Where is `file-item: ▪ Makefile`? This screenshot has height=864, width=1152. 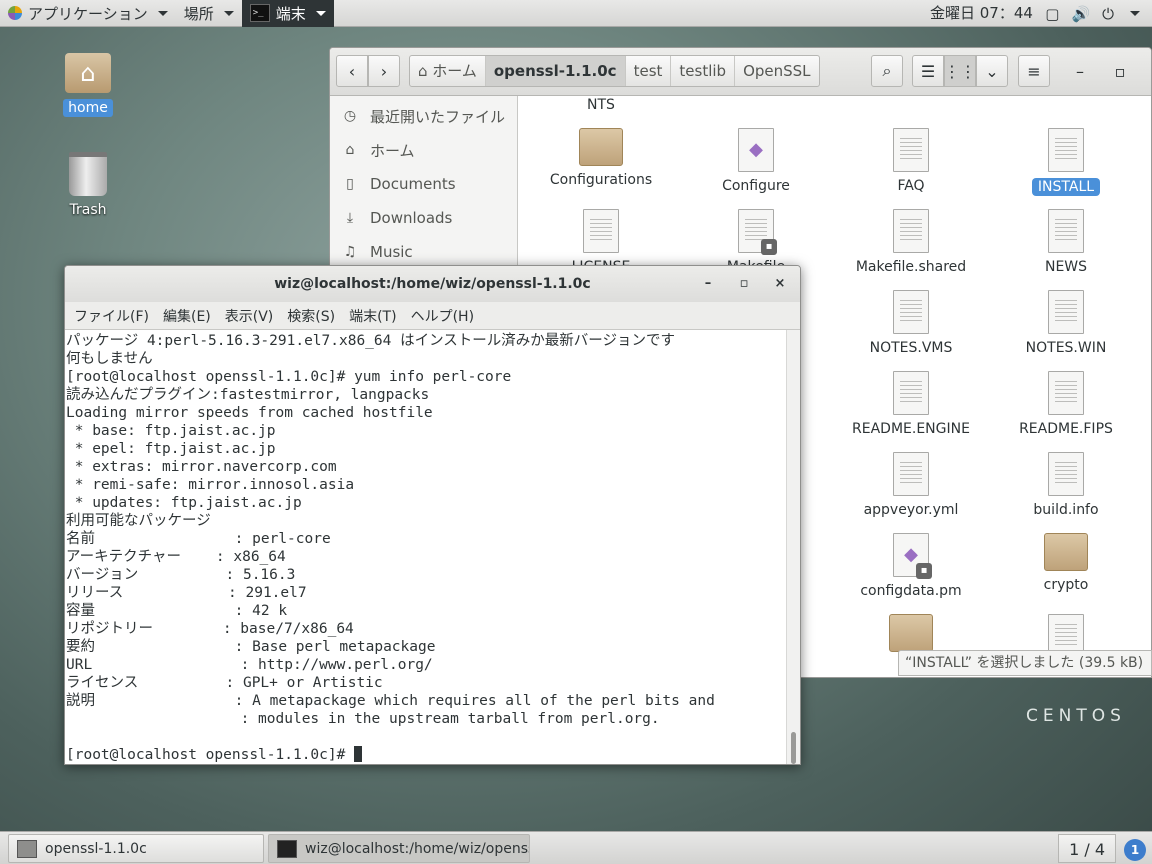 file-item: ▪ Makefile is located at coordinates (756, 239).